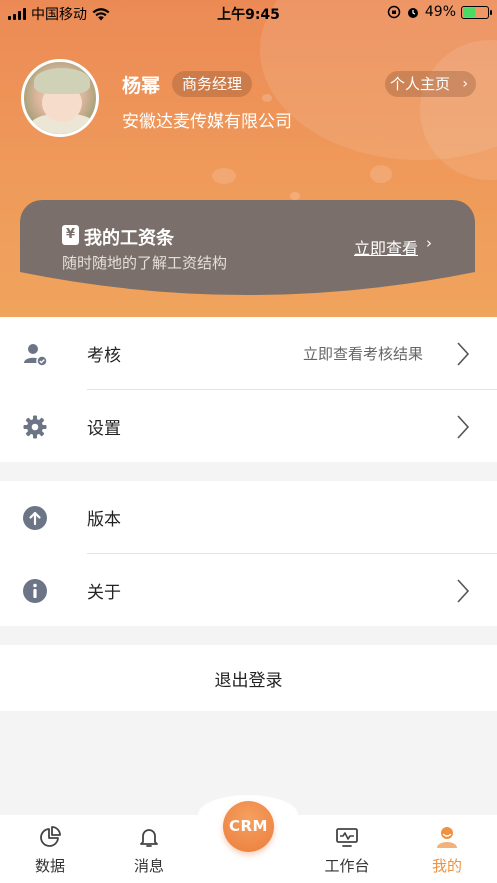 This screenshot has width=497, height=883. What do you see at coordinates (248, 13) in the screenshot?
I see `status-bar: 中国移动 上午9:45 49%` at bounding box center [248, 13].